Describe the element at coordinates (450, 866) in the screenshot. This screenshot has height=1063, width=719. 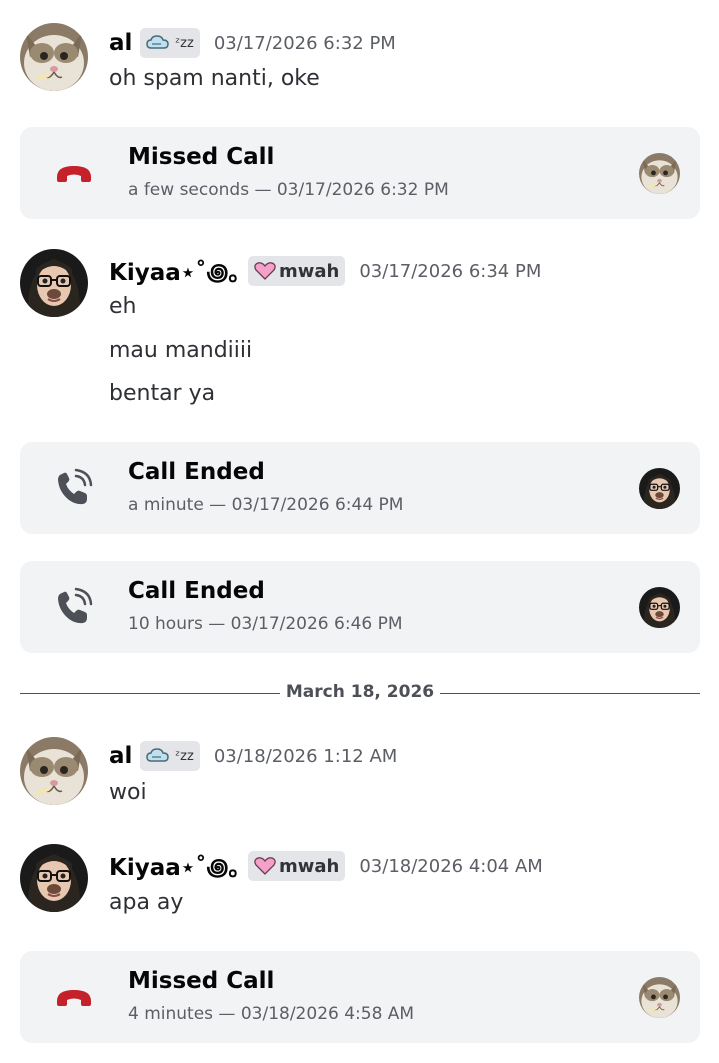
I see `message-timestamp: 03/18/2026 4:04 AM` at that location.